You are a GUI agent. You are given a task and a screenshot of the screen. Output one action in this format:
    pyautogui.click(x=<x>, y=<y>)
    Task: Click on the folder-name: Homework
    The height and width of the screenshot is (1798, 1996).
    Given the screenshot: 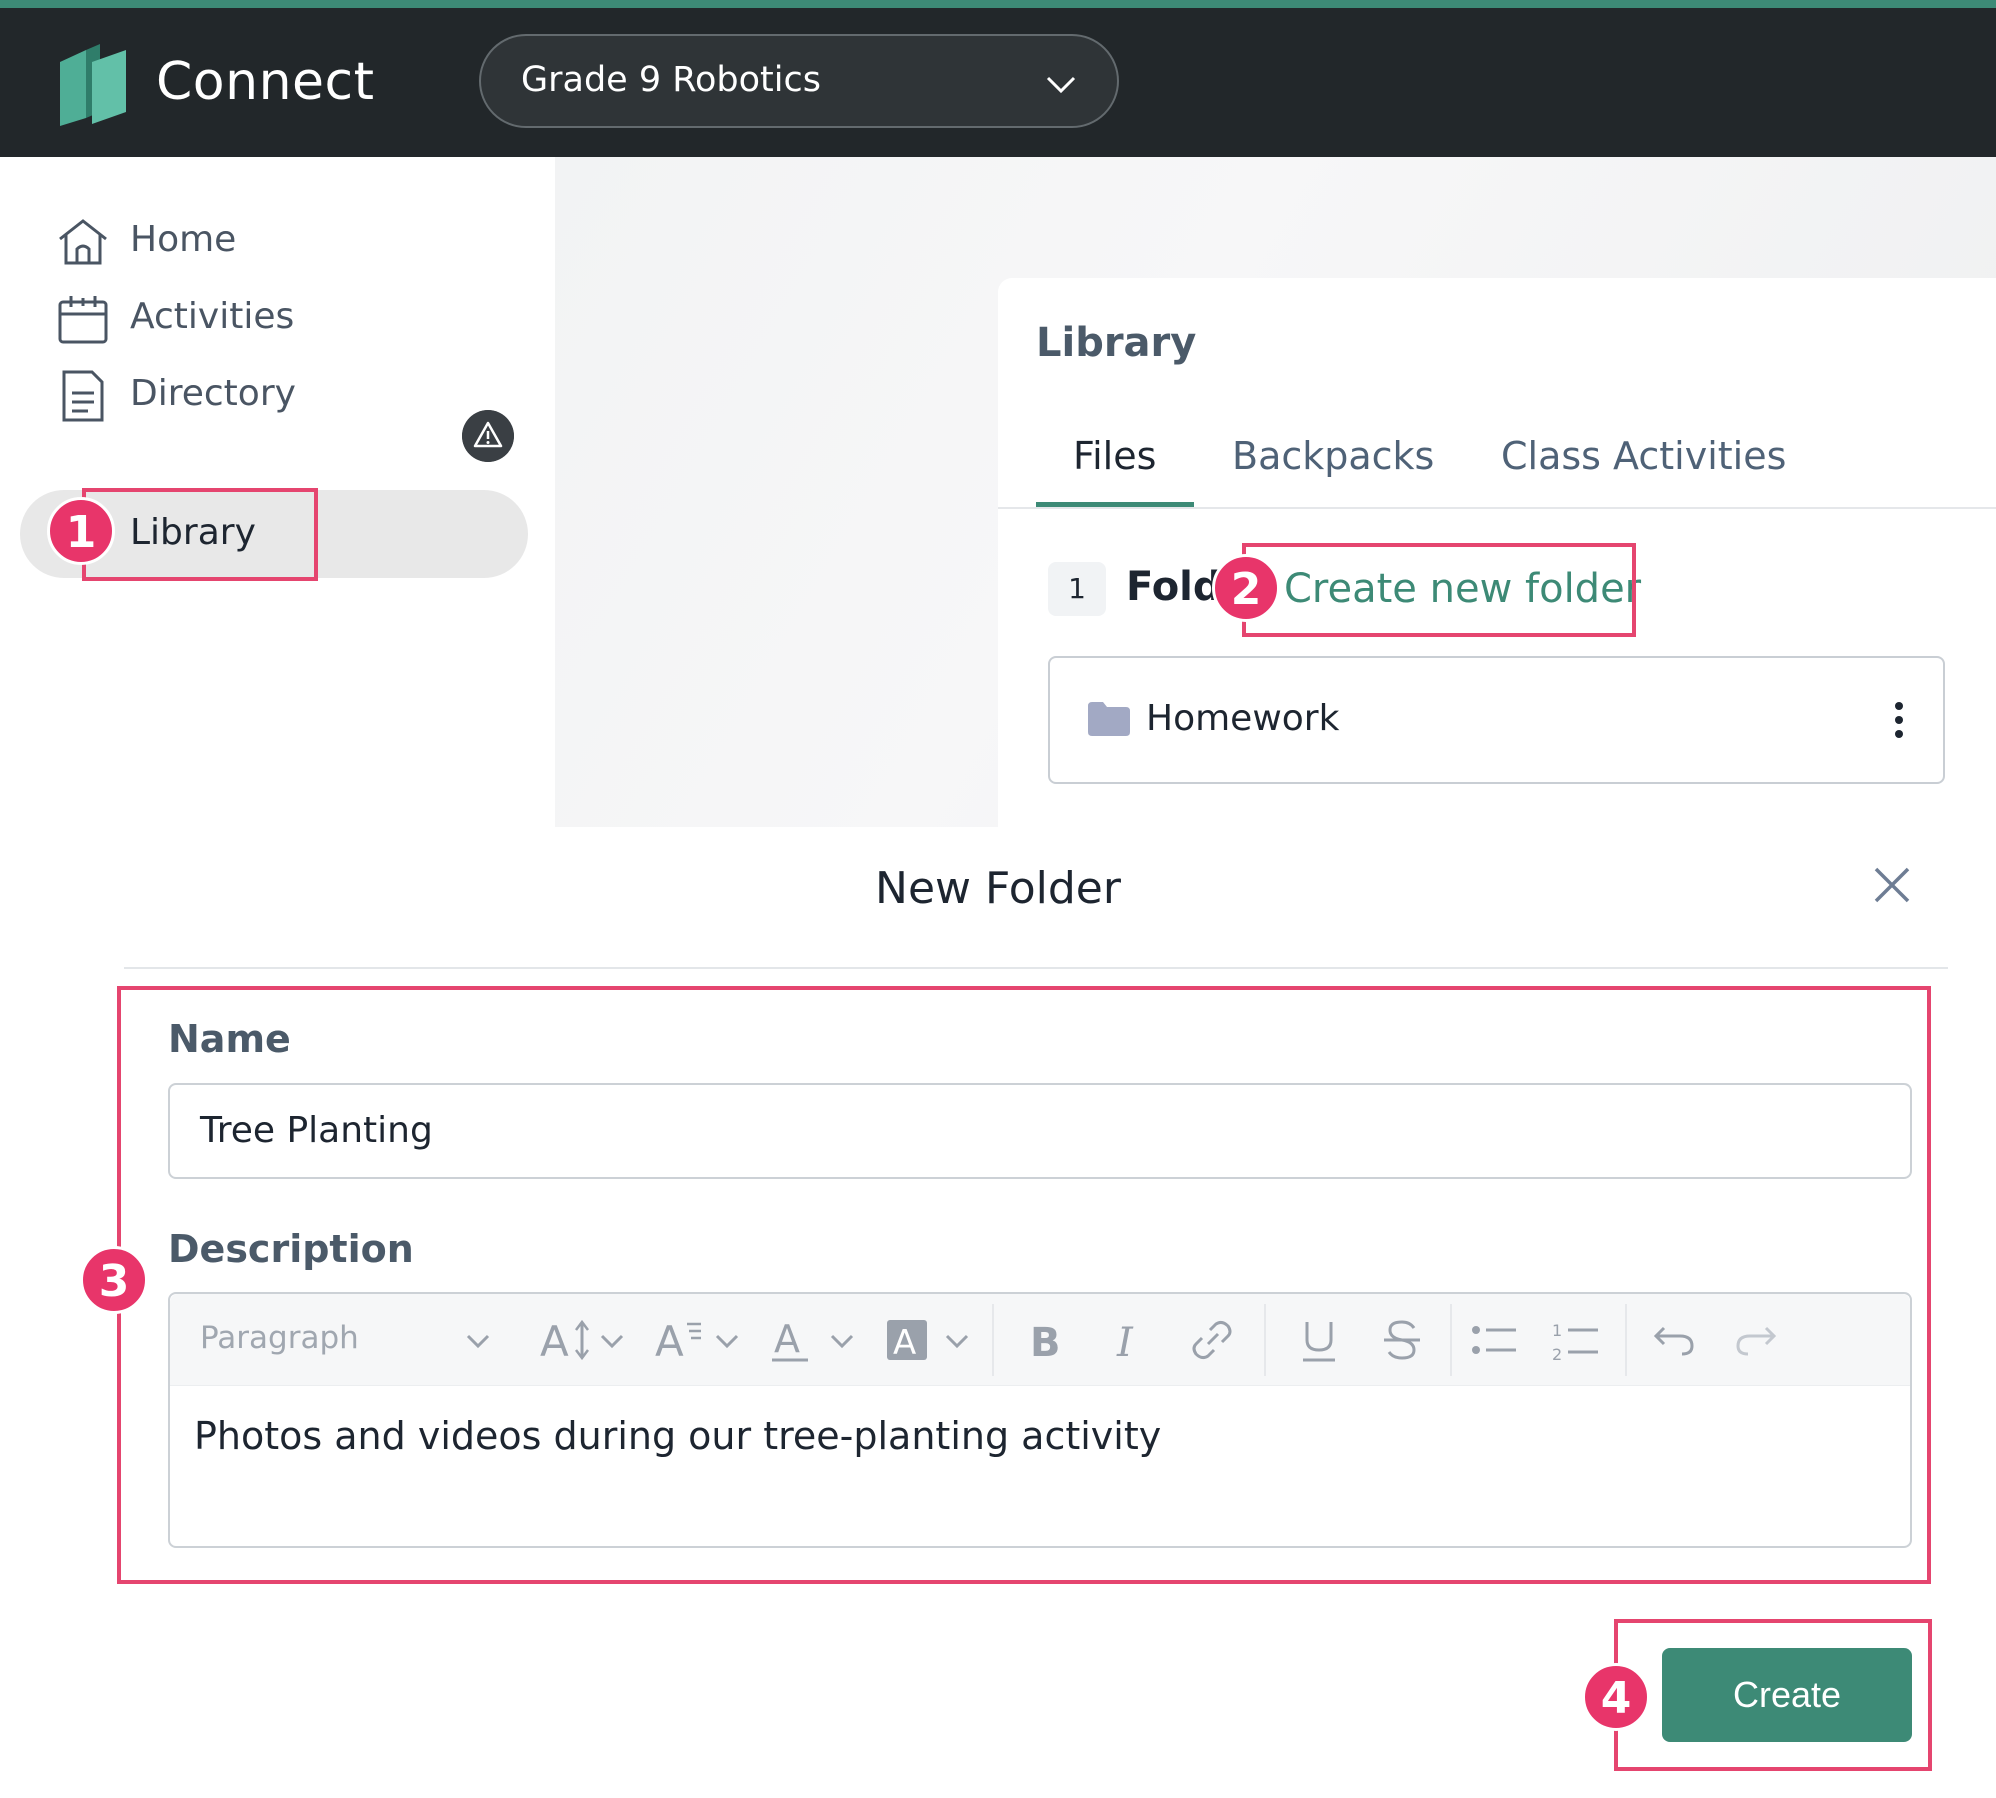 What is the action you would take?
    pyautogui.click(x=1243, y=718)
    